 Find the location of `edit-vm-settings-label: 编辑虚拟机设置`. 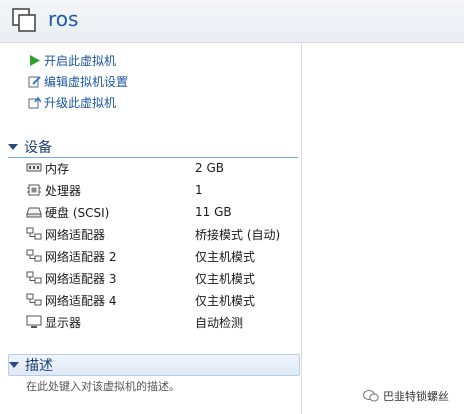

edit-vm-settings-label: 编辑虚拟机设置 is located at coordinates (86, 82).